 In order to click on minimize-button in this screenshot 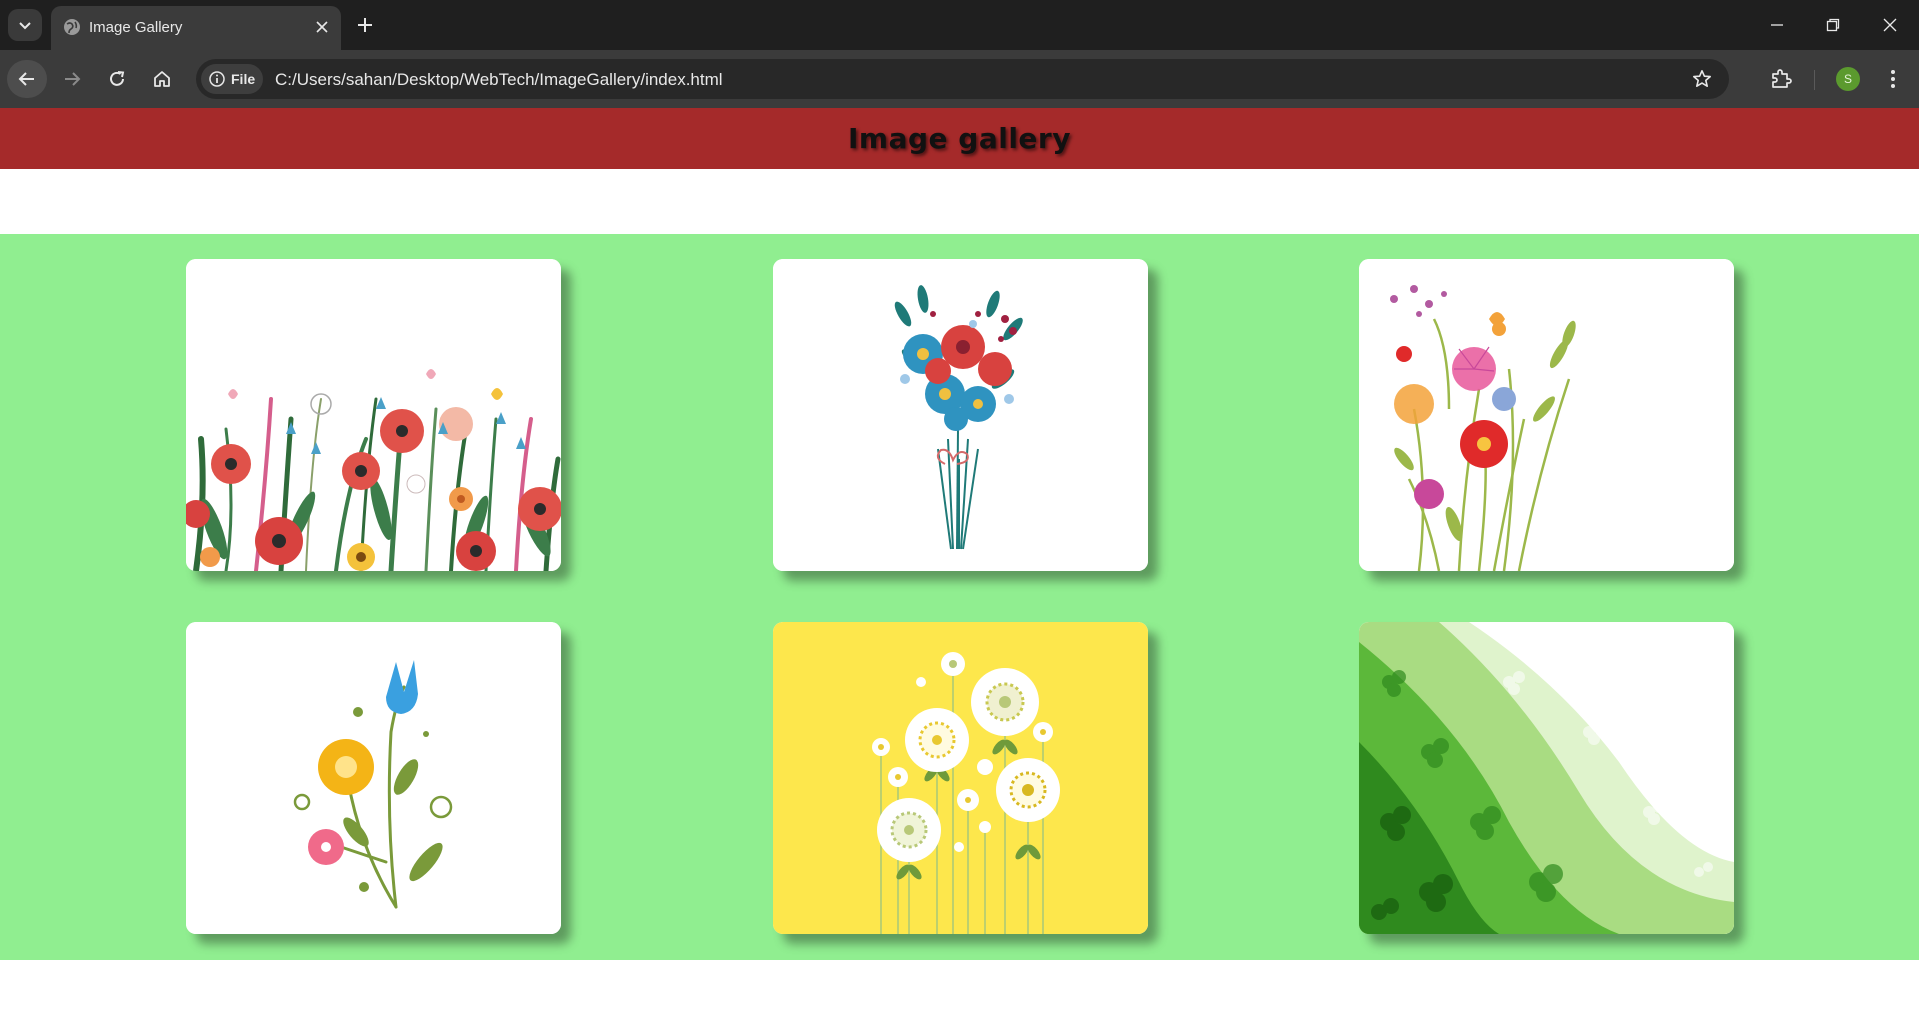, I will do `click(1777, 25)`.